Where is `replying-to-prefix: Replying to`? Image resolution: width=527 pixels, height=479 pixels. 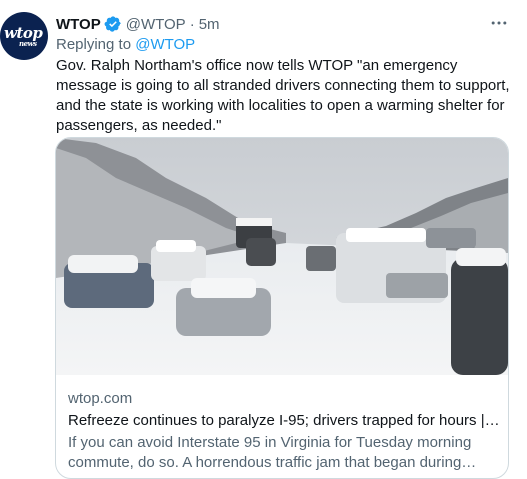
replying-to-prefix: Replying to is located at coordinates (96, 44).